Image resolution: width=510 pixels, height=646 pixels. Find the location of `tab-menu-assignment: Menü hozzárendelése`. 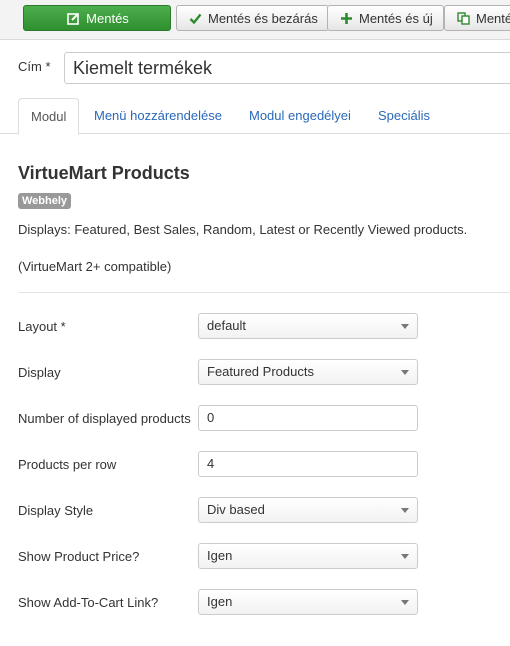

tab-menu-assignment: Menü hozzárendelése is located at coordinates (158, 116).